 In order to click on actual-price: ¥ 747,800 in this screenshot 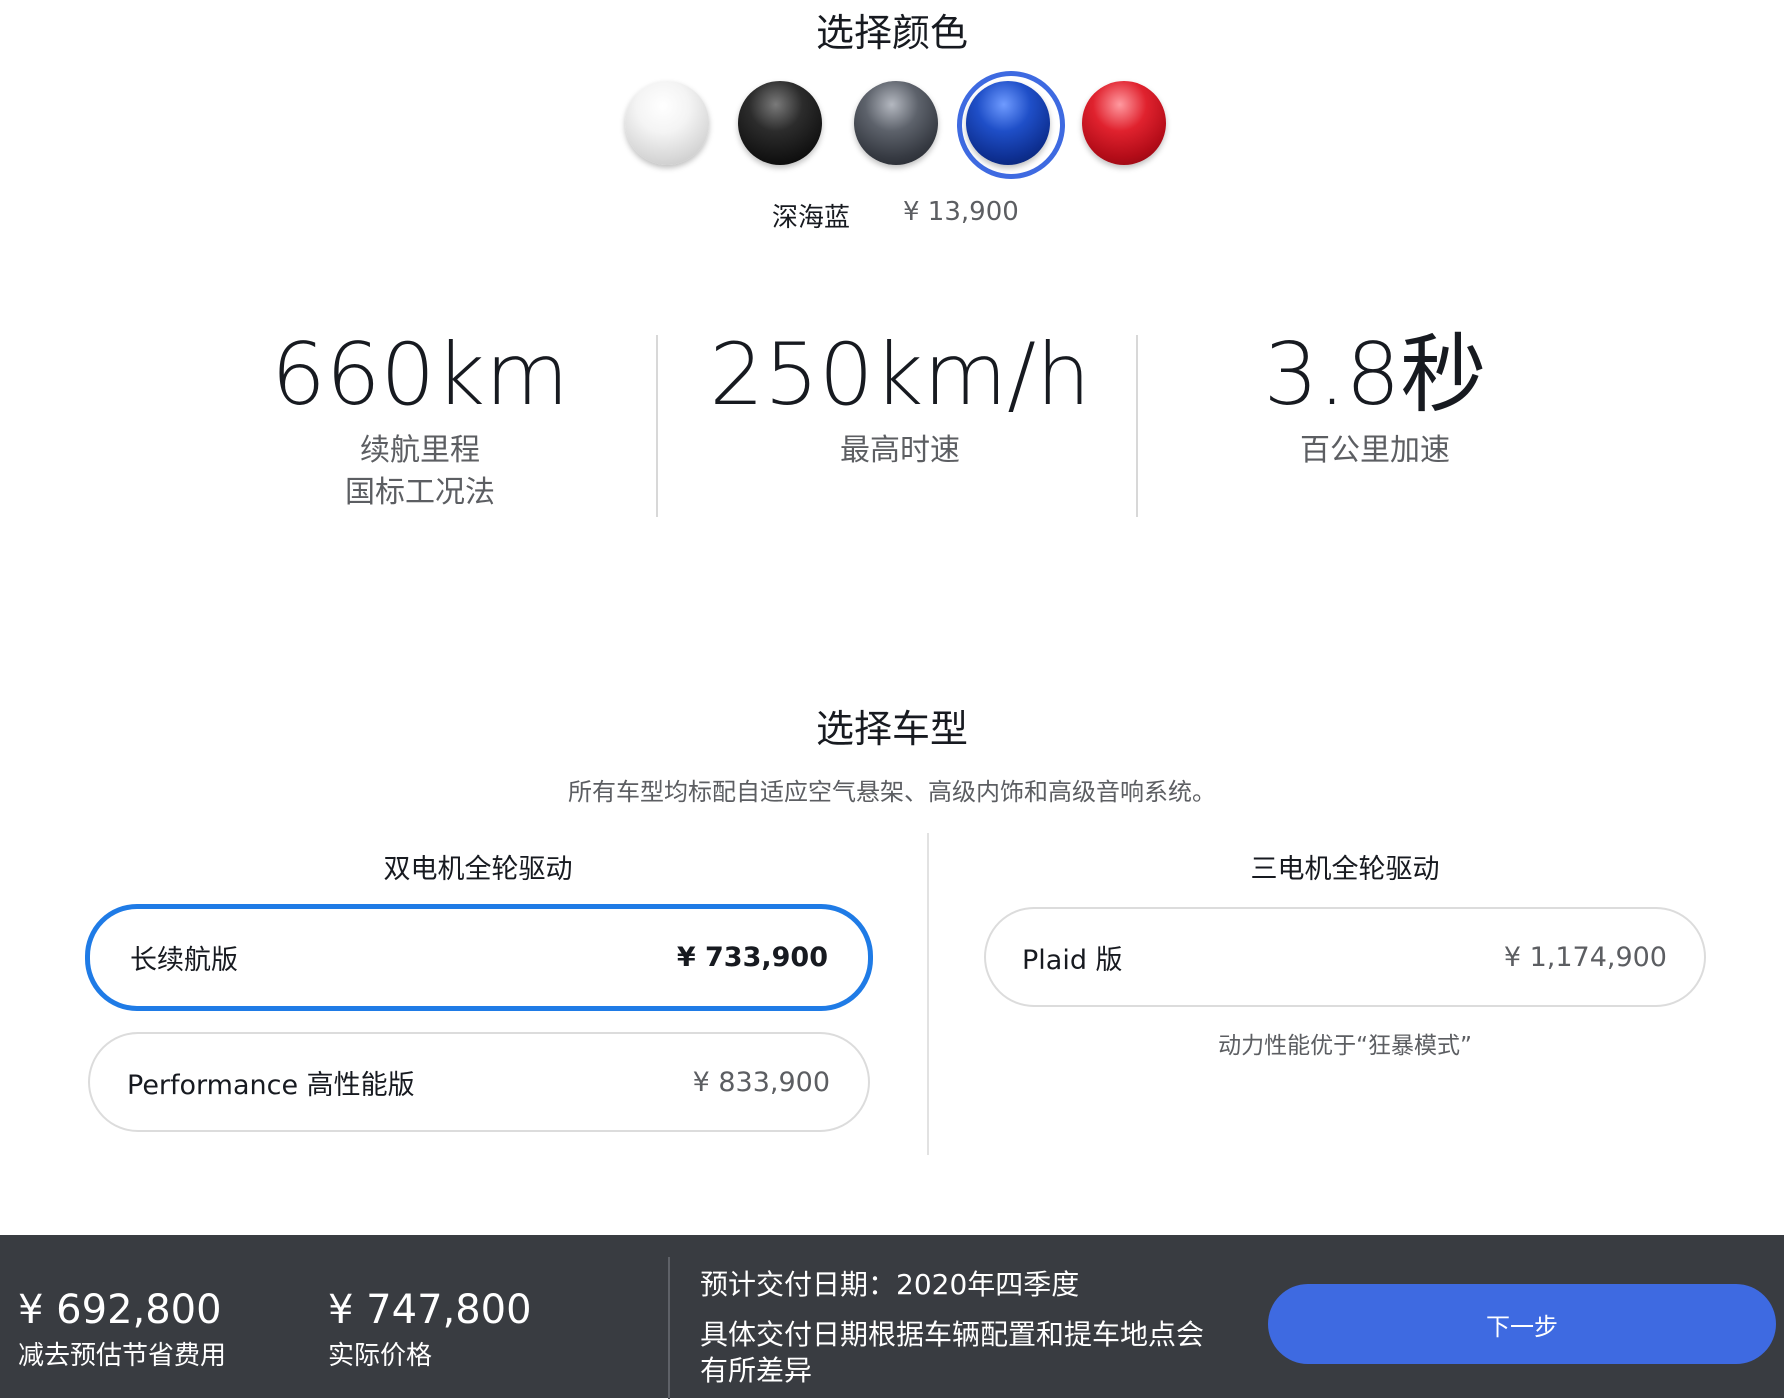, I will do `click(430, 1310)`.